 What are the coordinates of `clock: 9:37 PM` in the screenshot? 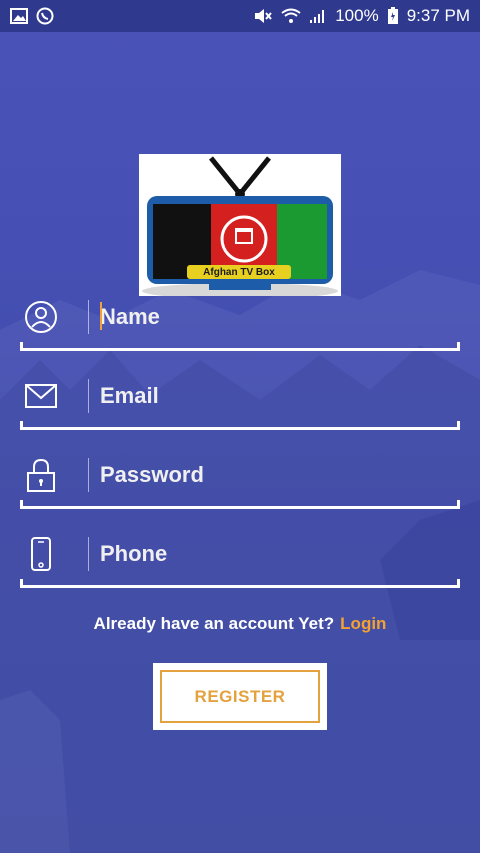 It's located at (438, 15).